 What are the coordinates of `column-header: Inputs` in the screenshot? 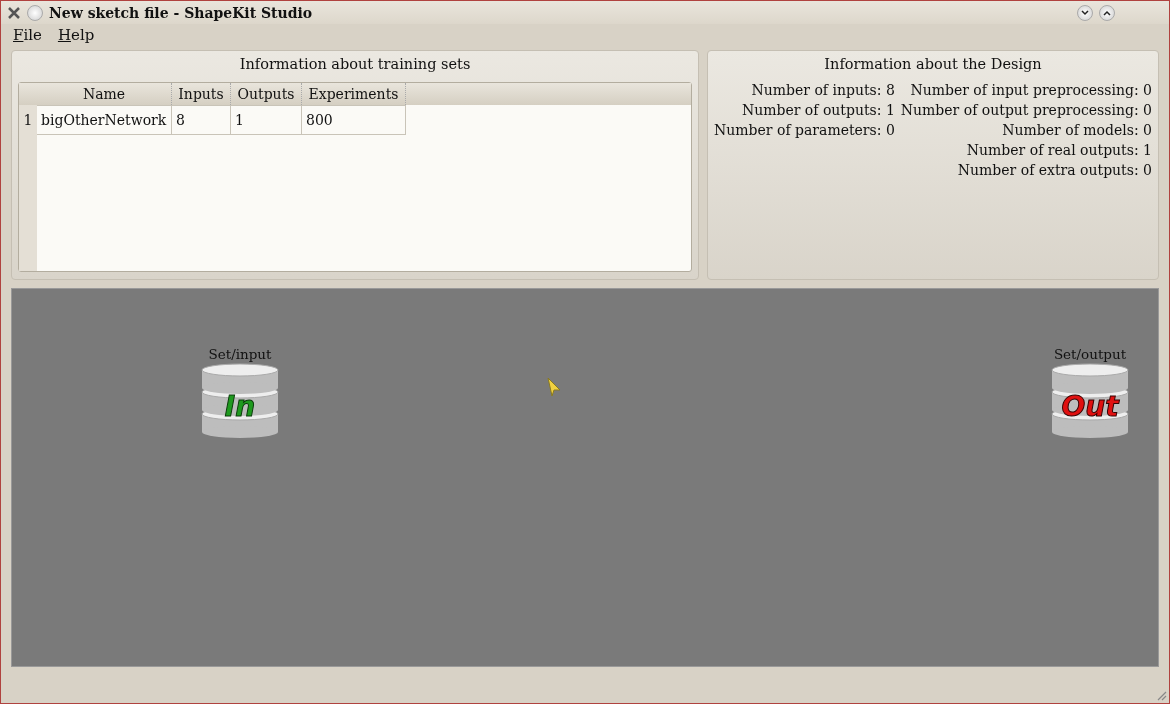 It's located at (201, 94).